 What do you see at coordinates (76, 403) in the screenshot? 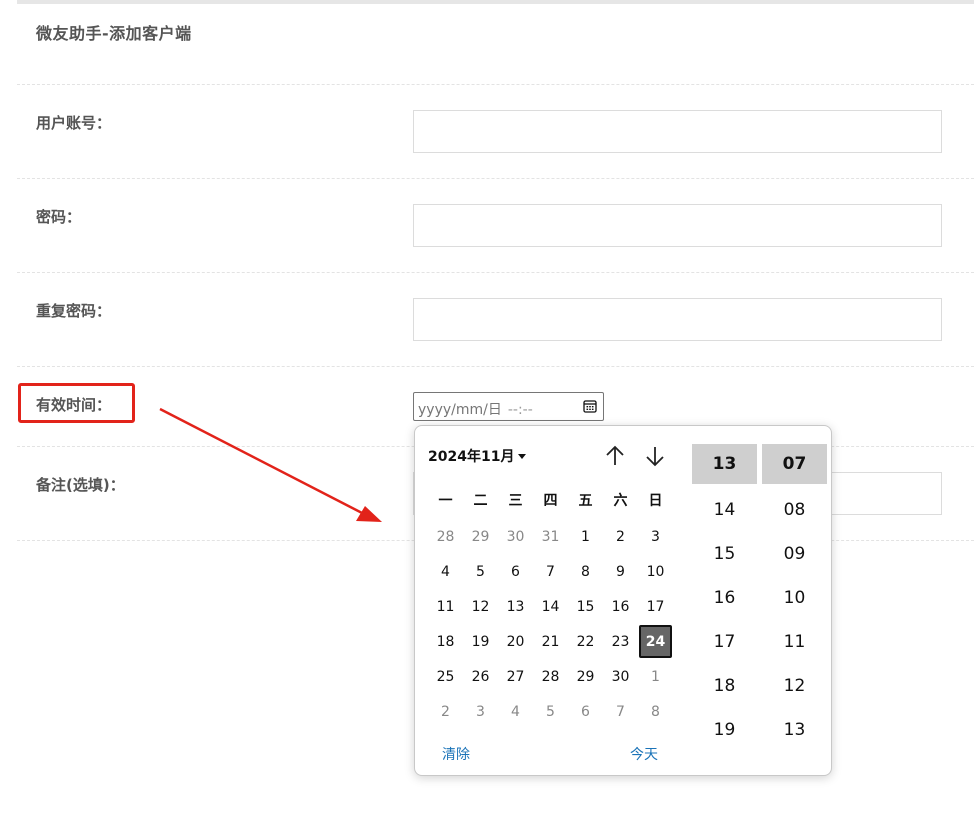
I see `highlight-box` at bounding box center [76, 403].